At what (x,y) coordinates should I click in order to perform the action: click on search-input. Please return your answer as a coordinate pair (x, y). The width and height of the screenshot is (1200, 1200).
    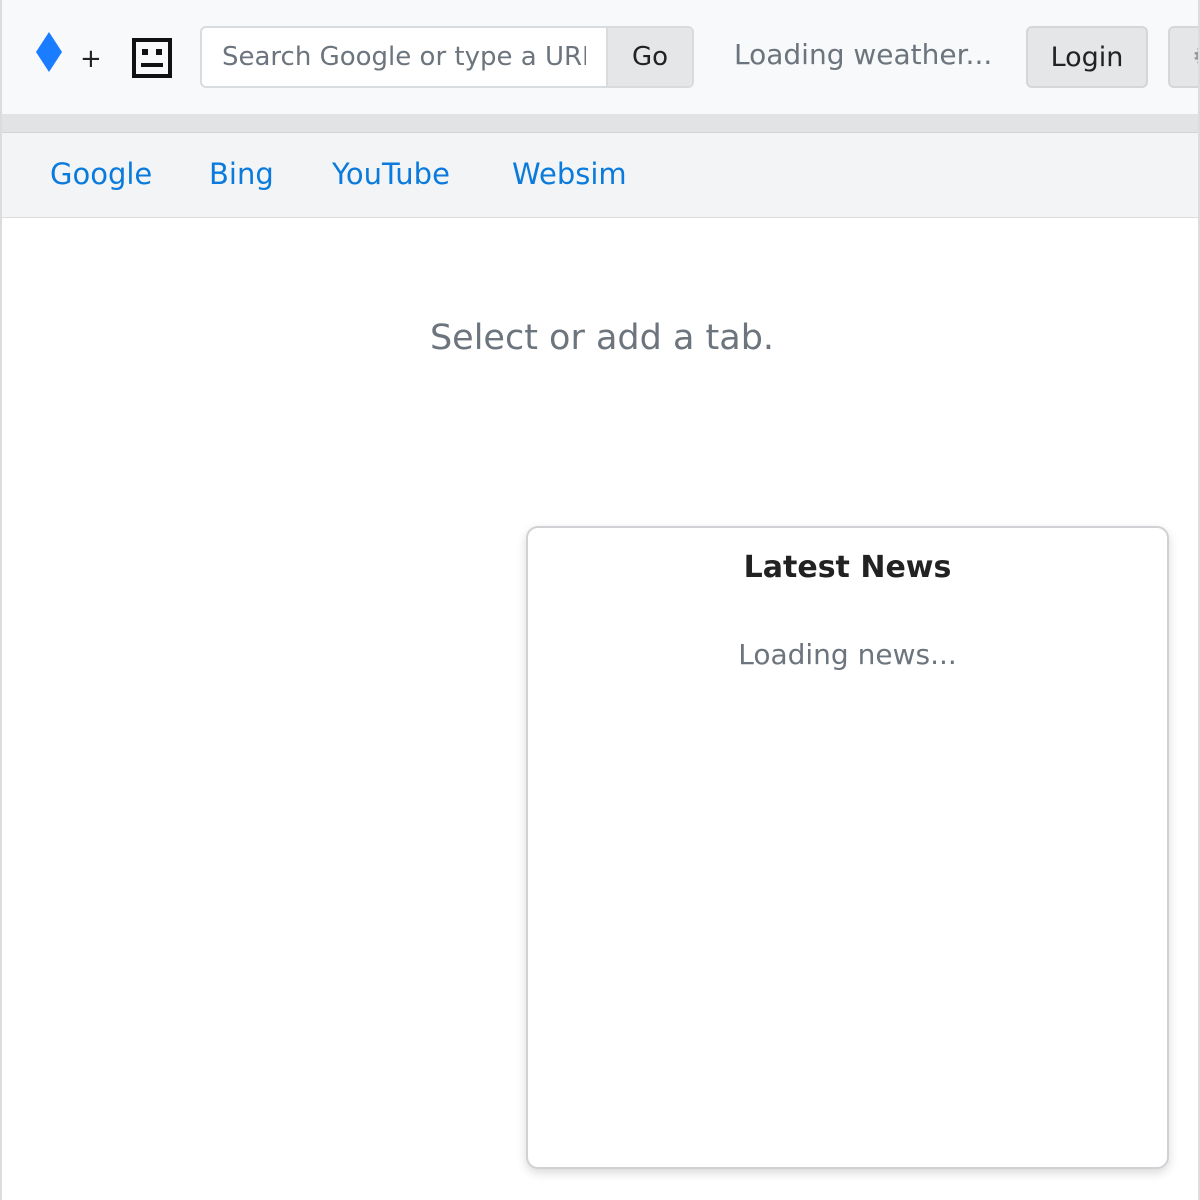
    Looking at the image, I should click on (404, 57).